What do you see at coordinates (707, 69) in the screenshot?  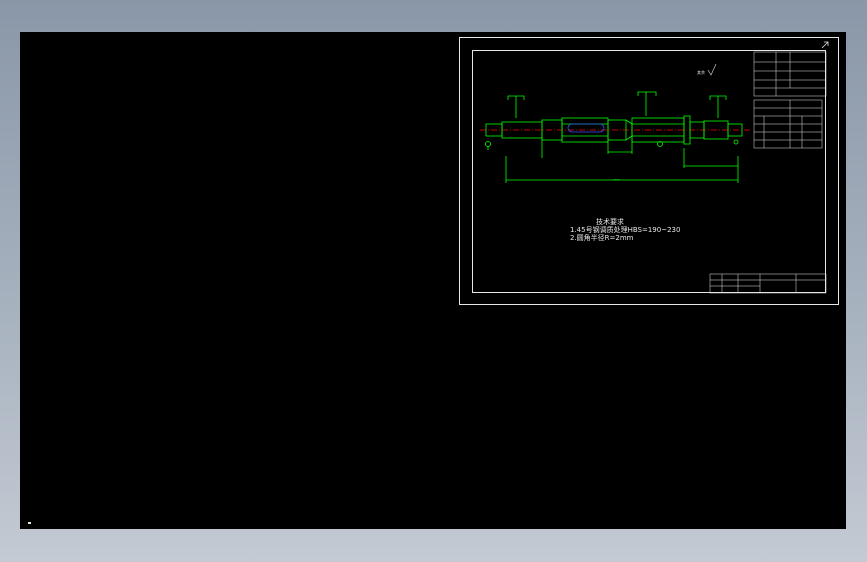 I see `roughness-symbol: 其余` at bounding box center [707, 69].